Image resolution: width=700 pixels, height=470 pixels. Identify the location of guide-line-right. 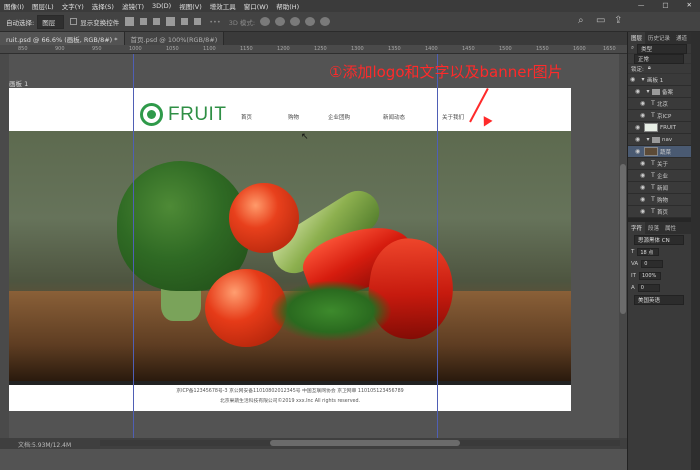
(437, 246).